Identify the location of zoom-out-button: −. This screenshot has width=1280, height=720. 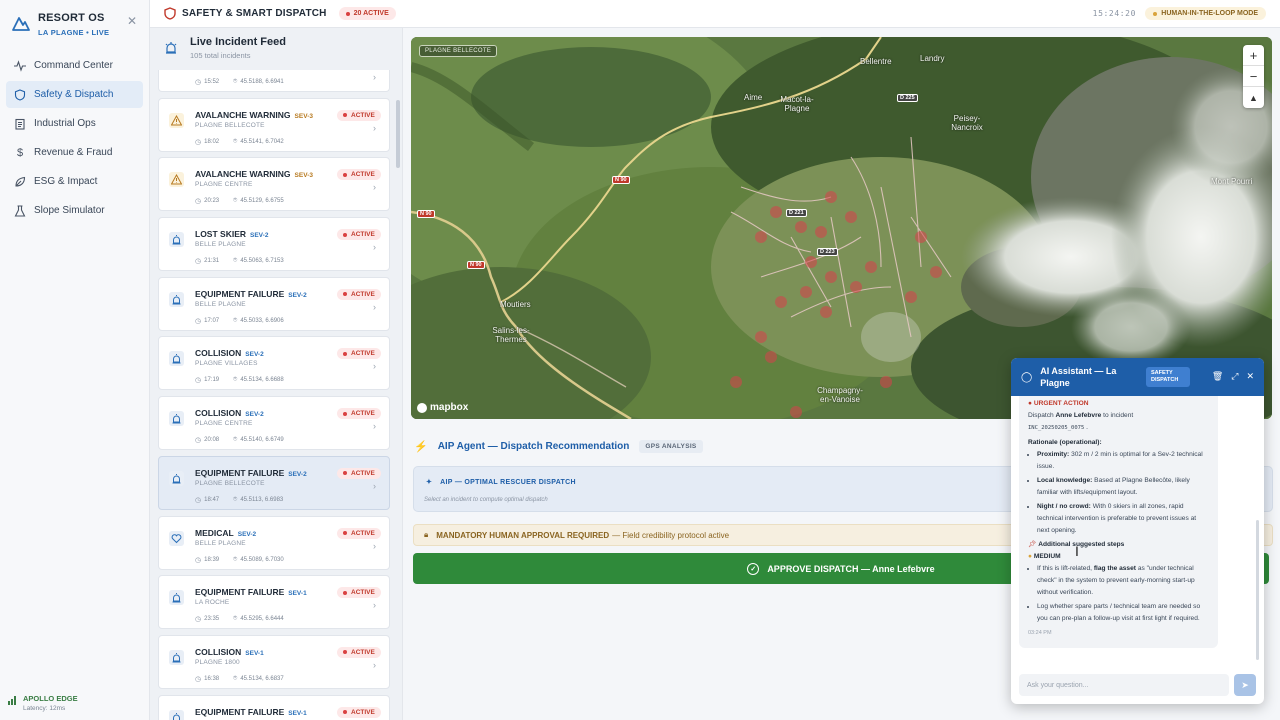
(1253, 76).